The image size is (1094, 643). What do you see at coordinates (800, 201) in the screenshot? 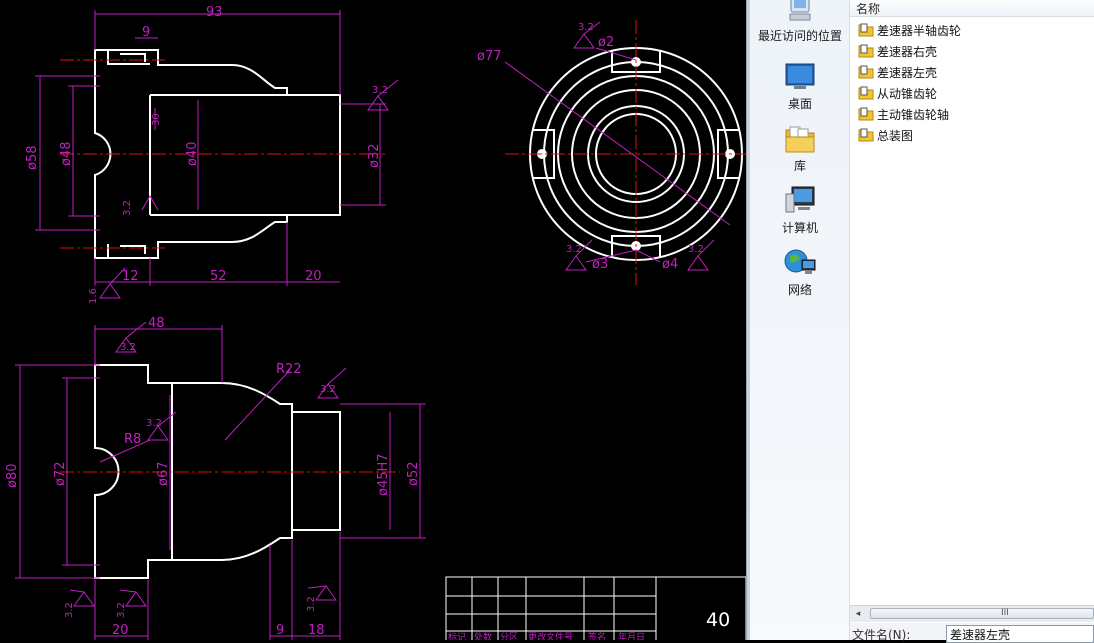
I see `computer-icon` at bounding box center [800, 201].